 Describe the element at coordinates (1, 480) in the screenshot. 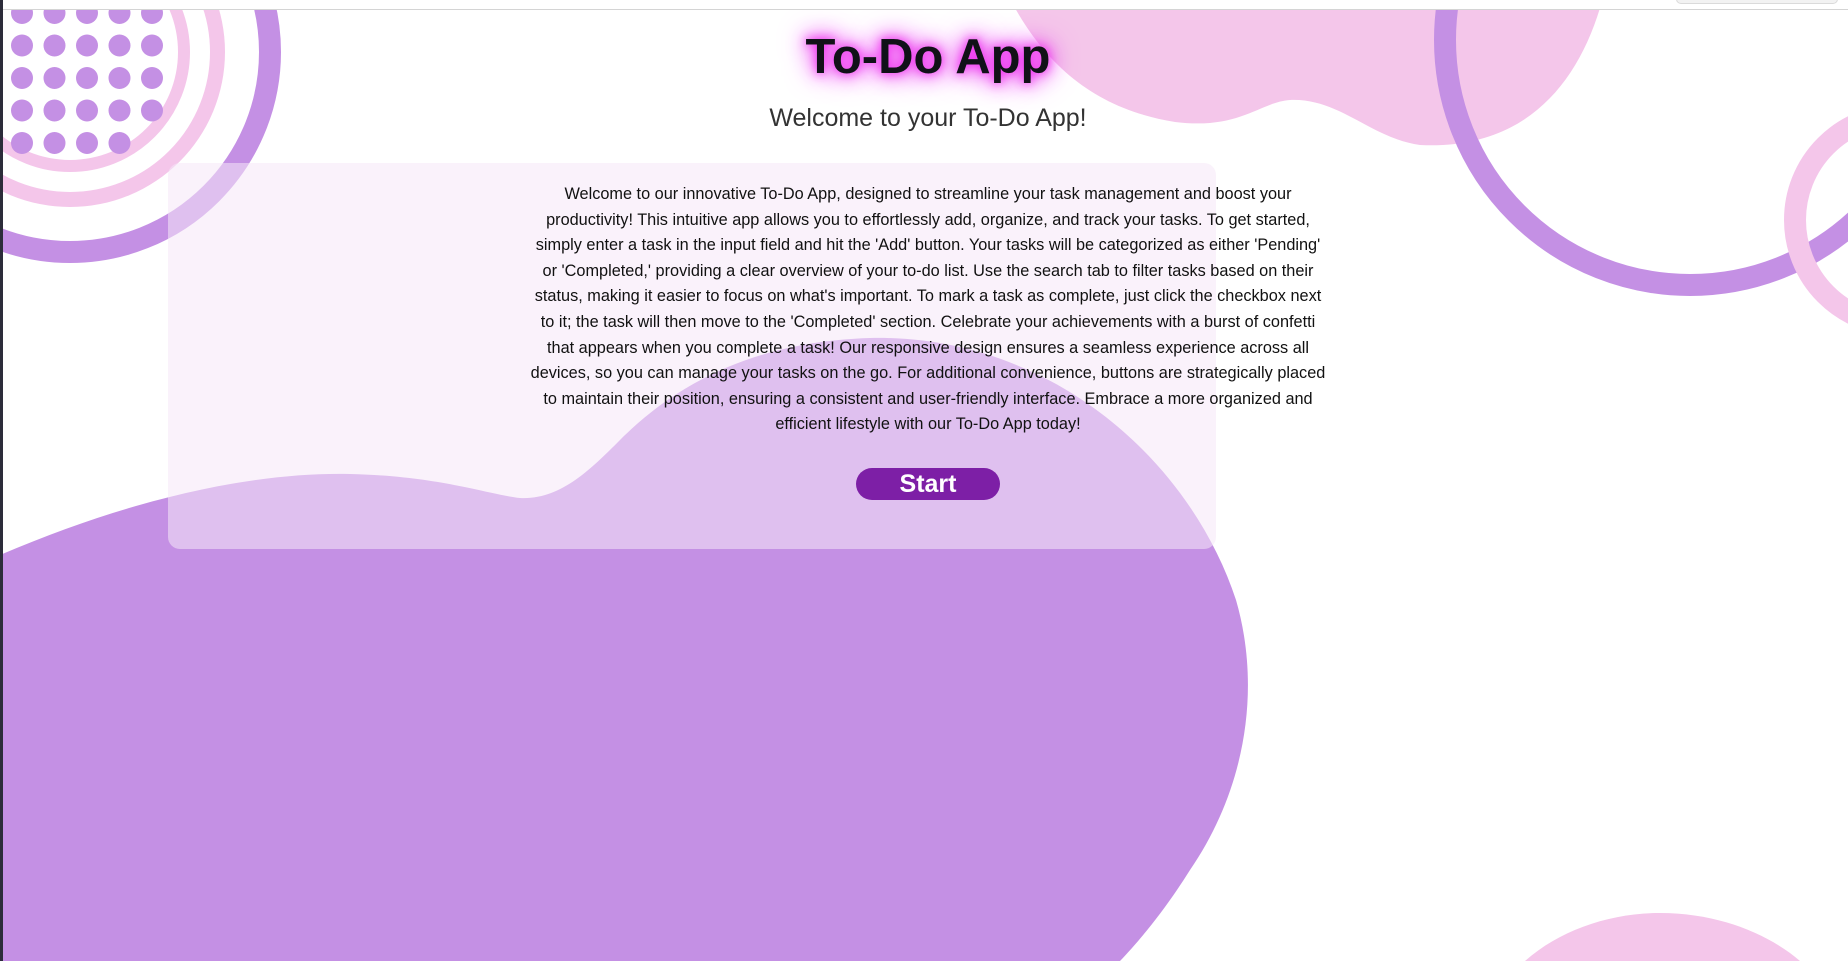

I see `window-left-edge` at that location.